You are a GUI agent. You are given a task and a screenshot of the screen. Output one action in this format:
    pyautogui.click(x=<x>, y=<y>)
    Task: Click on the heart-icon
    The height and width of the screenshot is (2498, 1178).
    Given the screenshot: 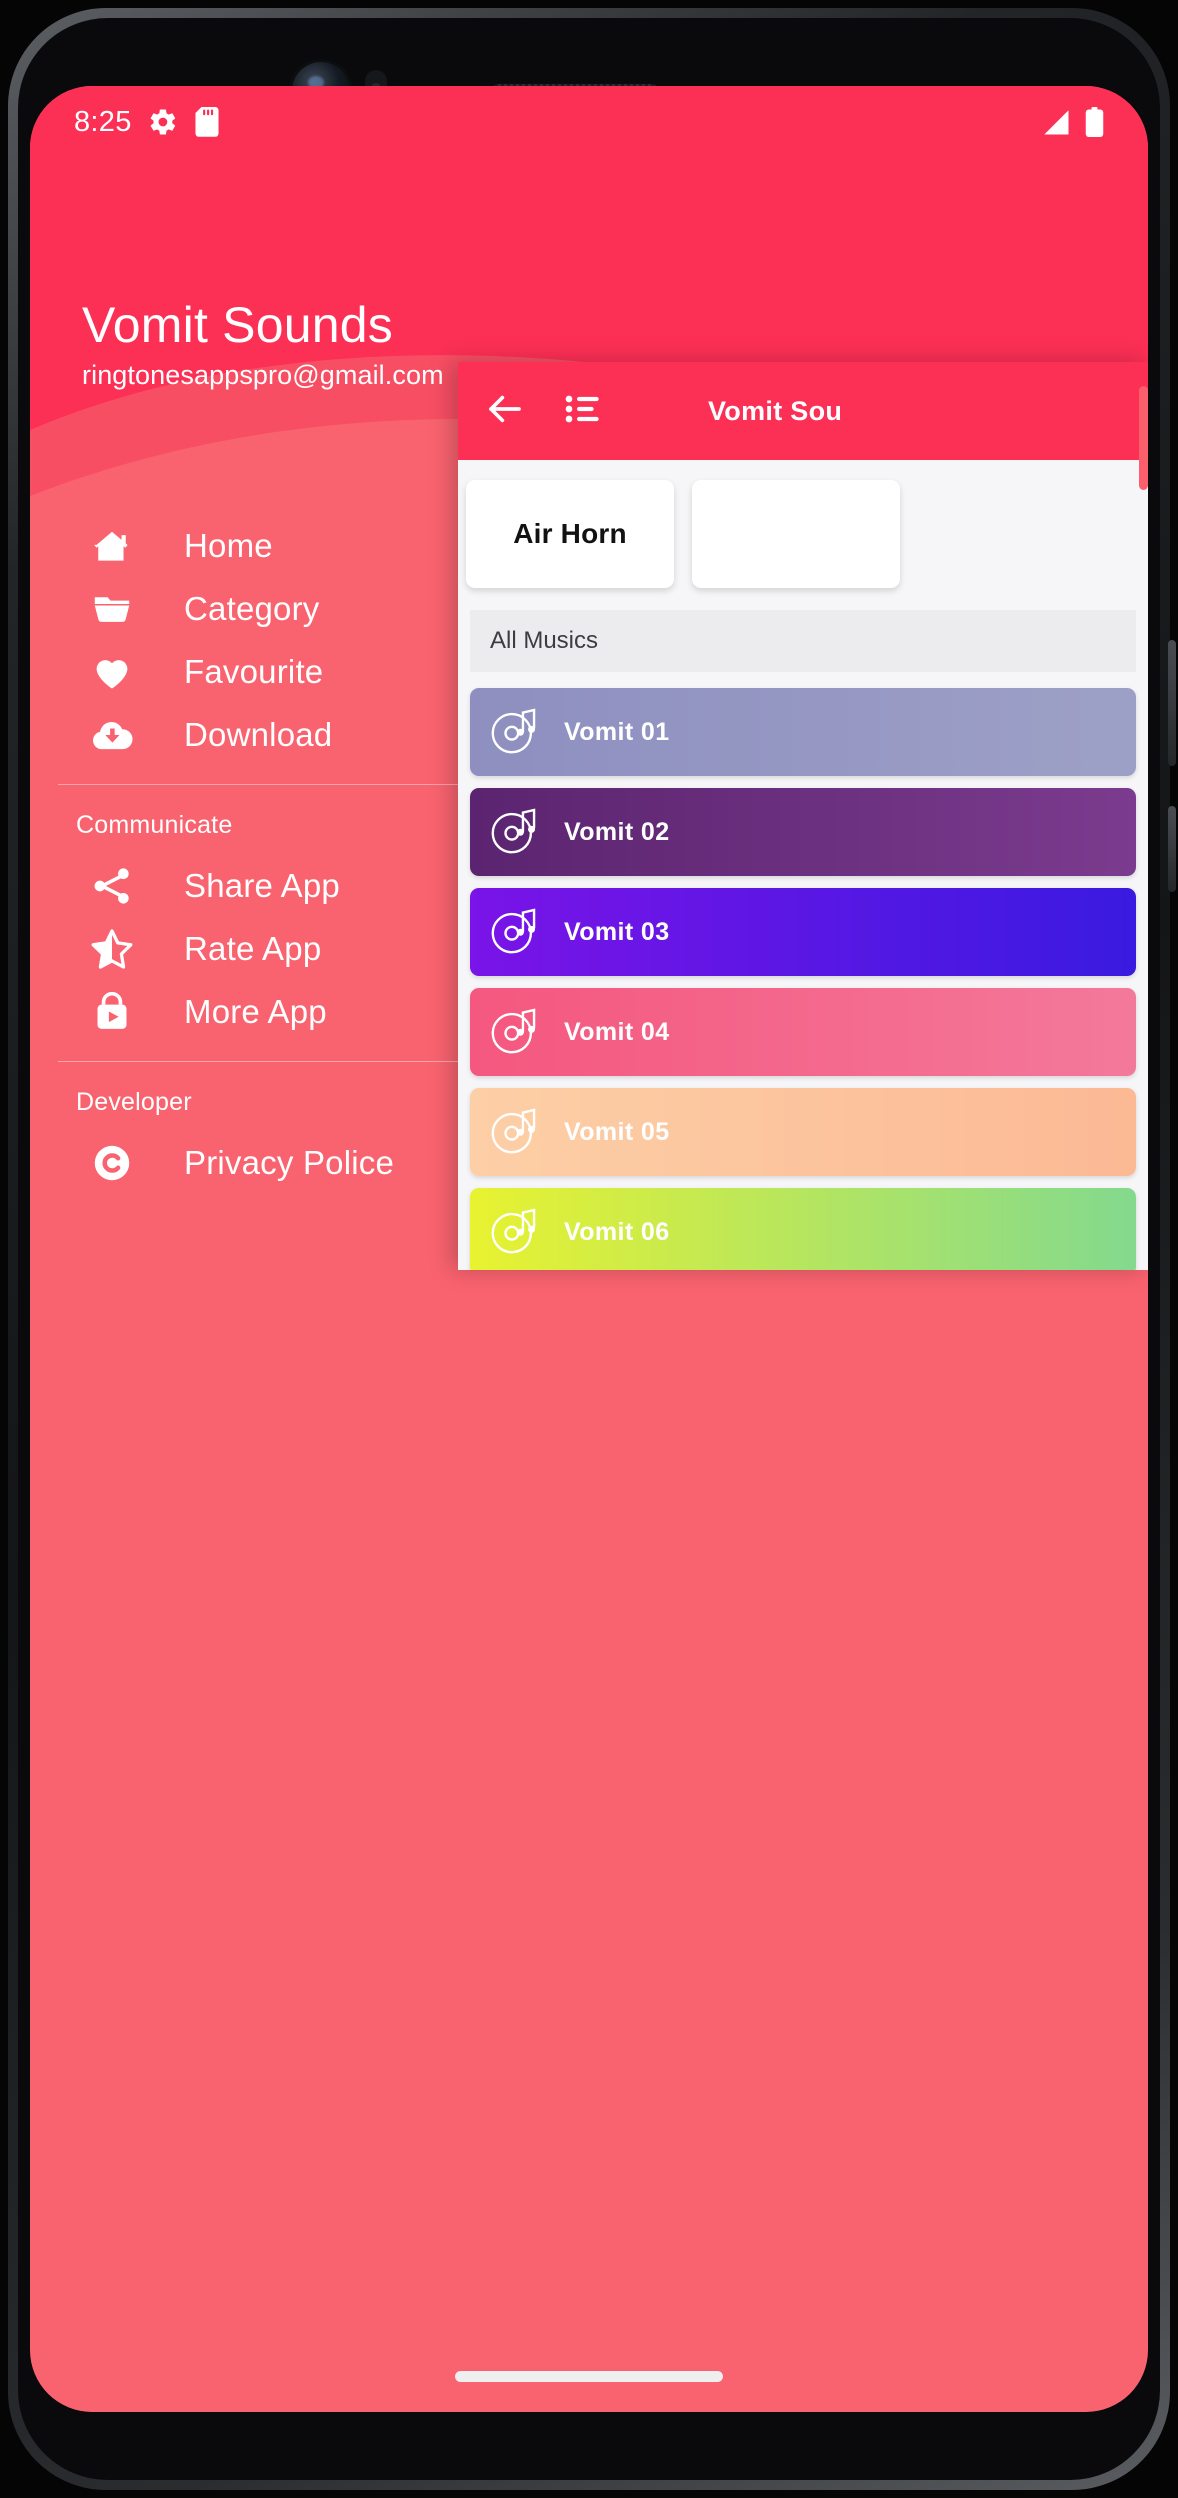 What is the action you would take?
    pyautogui.click(x=112, y=672)
    